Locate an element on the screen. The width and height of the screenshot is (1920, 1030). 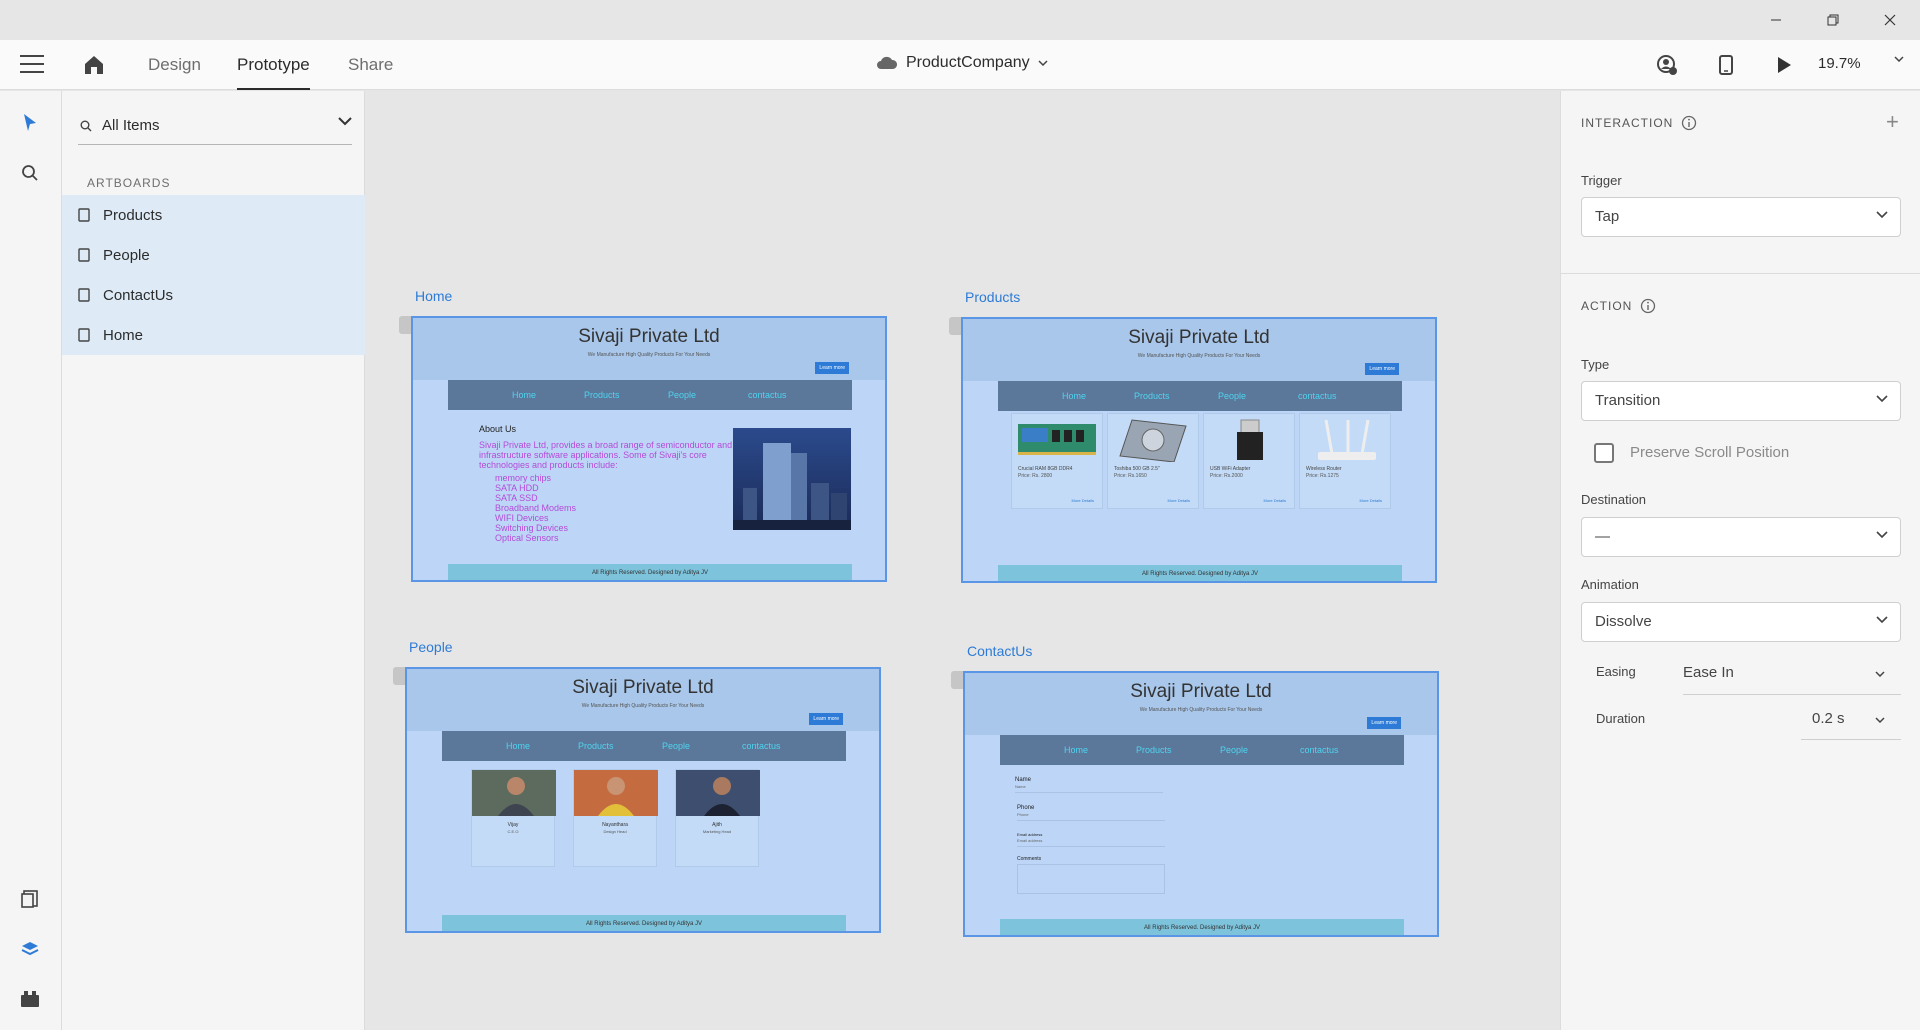
person-card: Ajith Marketing Head is located at coordinates (717, 818).